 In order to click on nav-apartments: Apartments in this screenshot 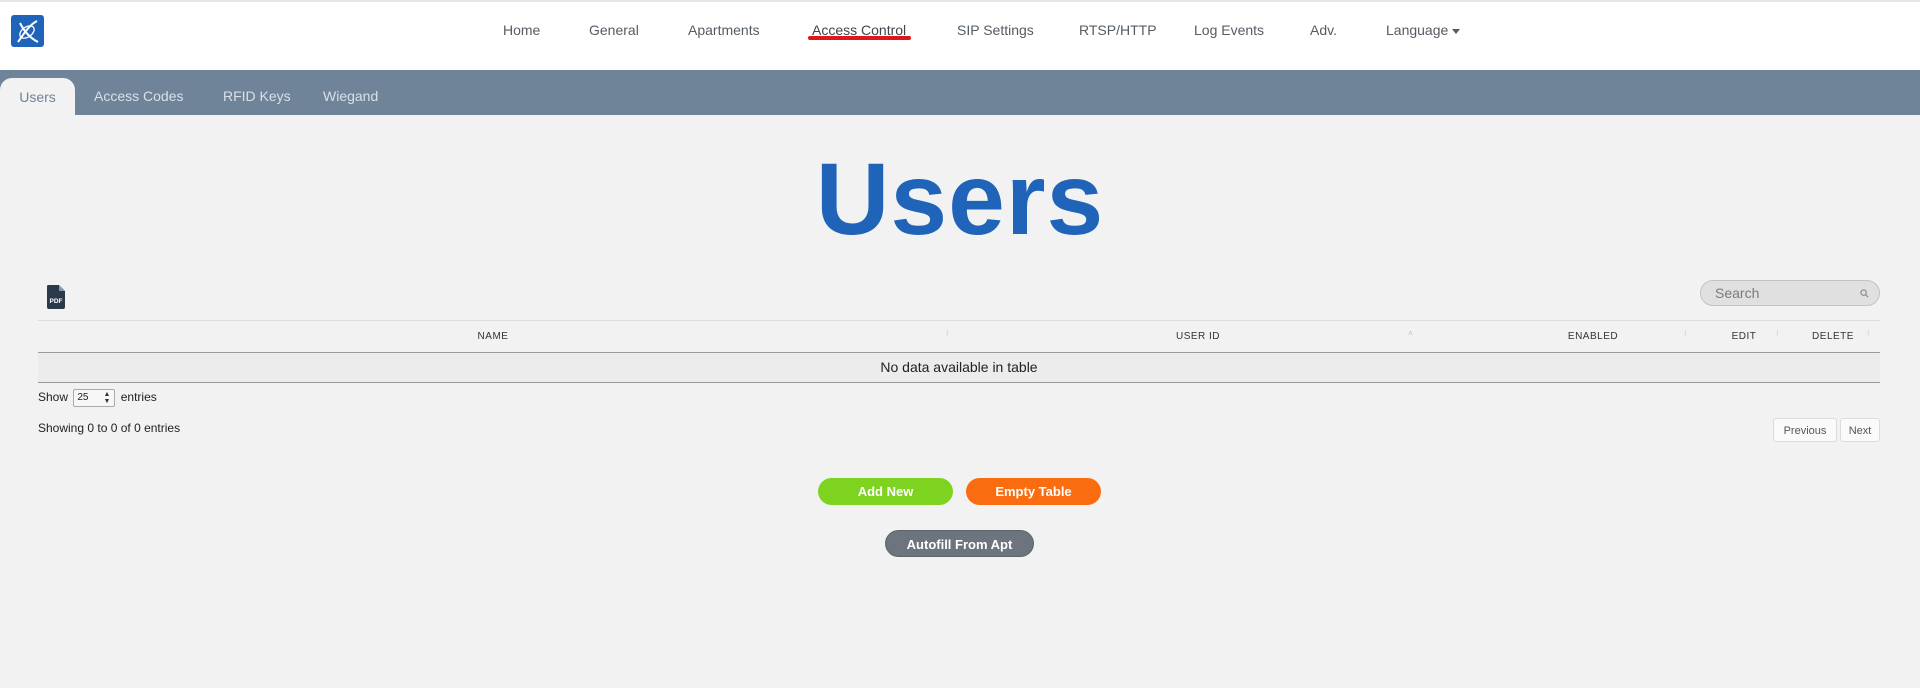, I will do `click(724, 30)`.